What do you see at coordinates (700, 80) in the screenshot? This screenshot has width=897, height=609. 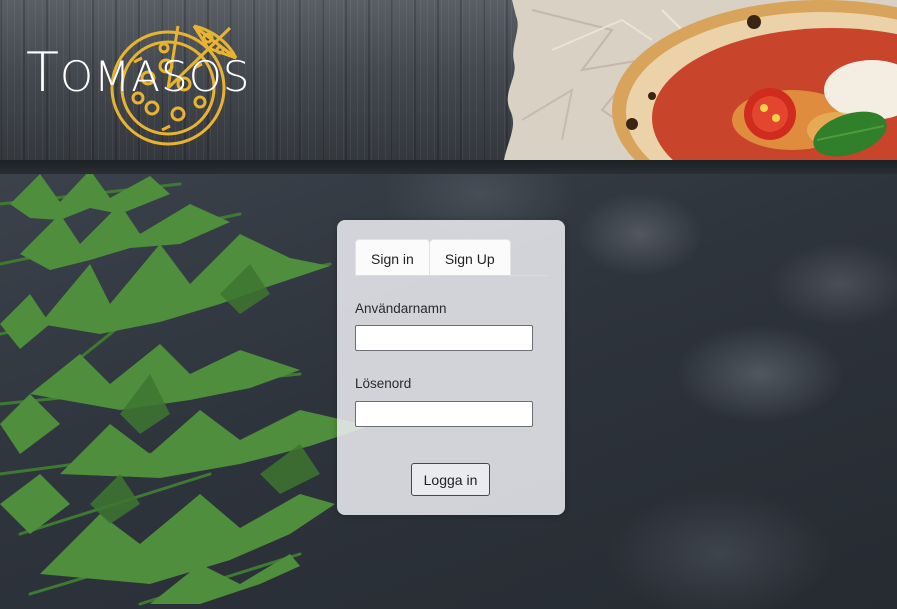 I see `pizza-banner-image` at bounding box center [700, 80].